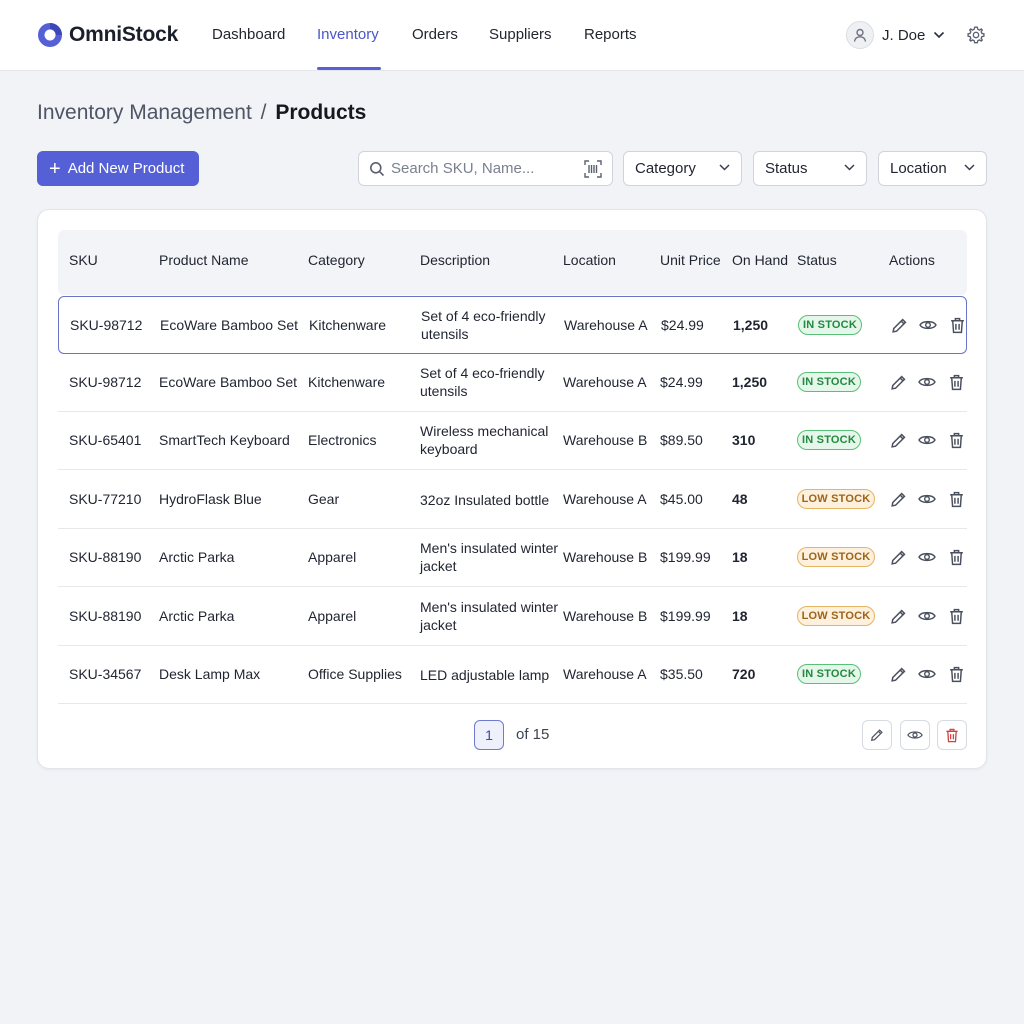  What do you see at coordinates (332, 616) in the screenshot?
I see `cell-category: Apparel` at bounding box center [332, 616].